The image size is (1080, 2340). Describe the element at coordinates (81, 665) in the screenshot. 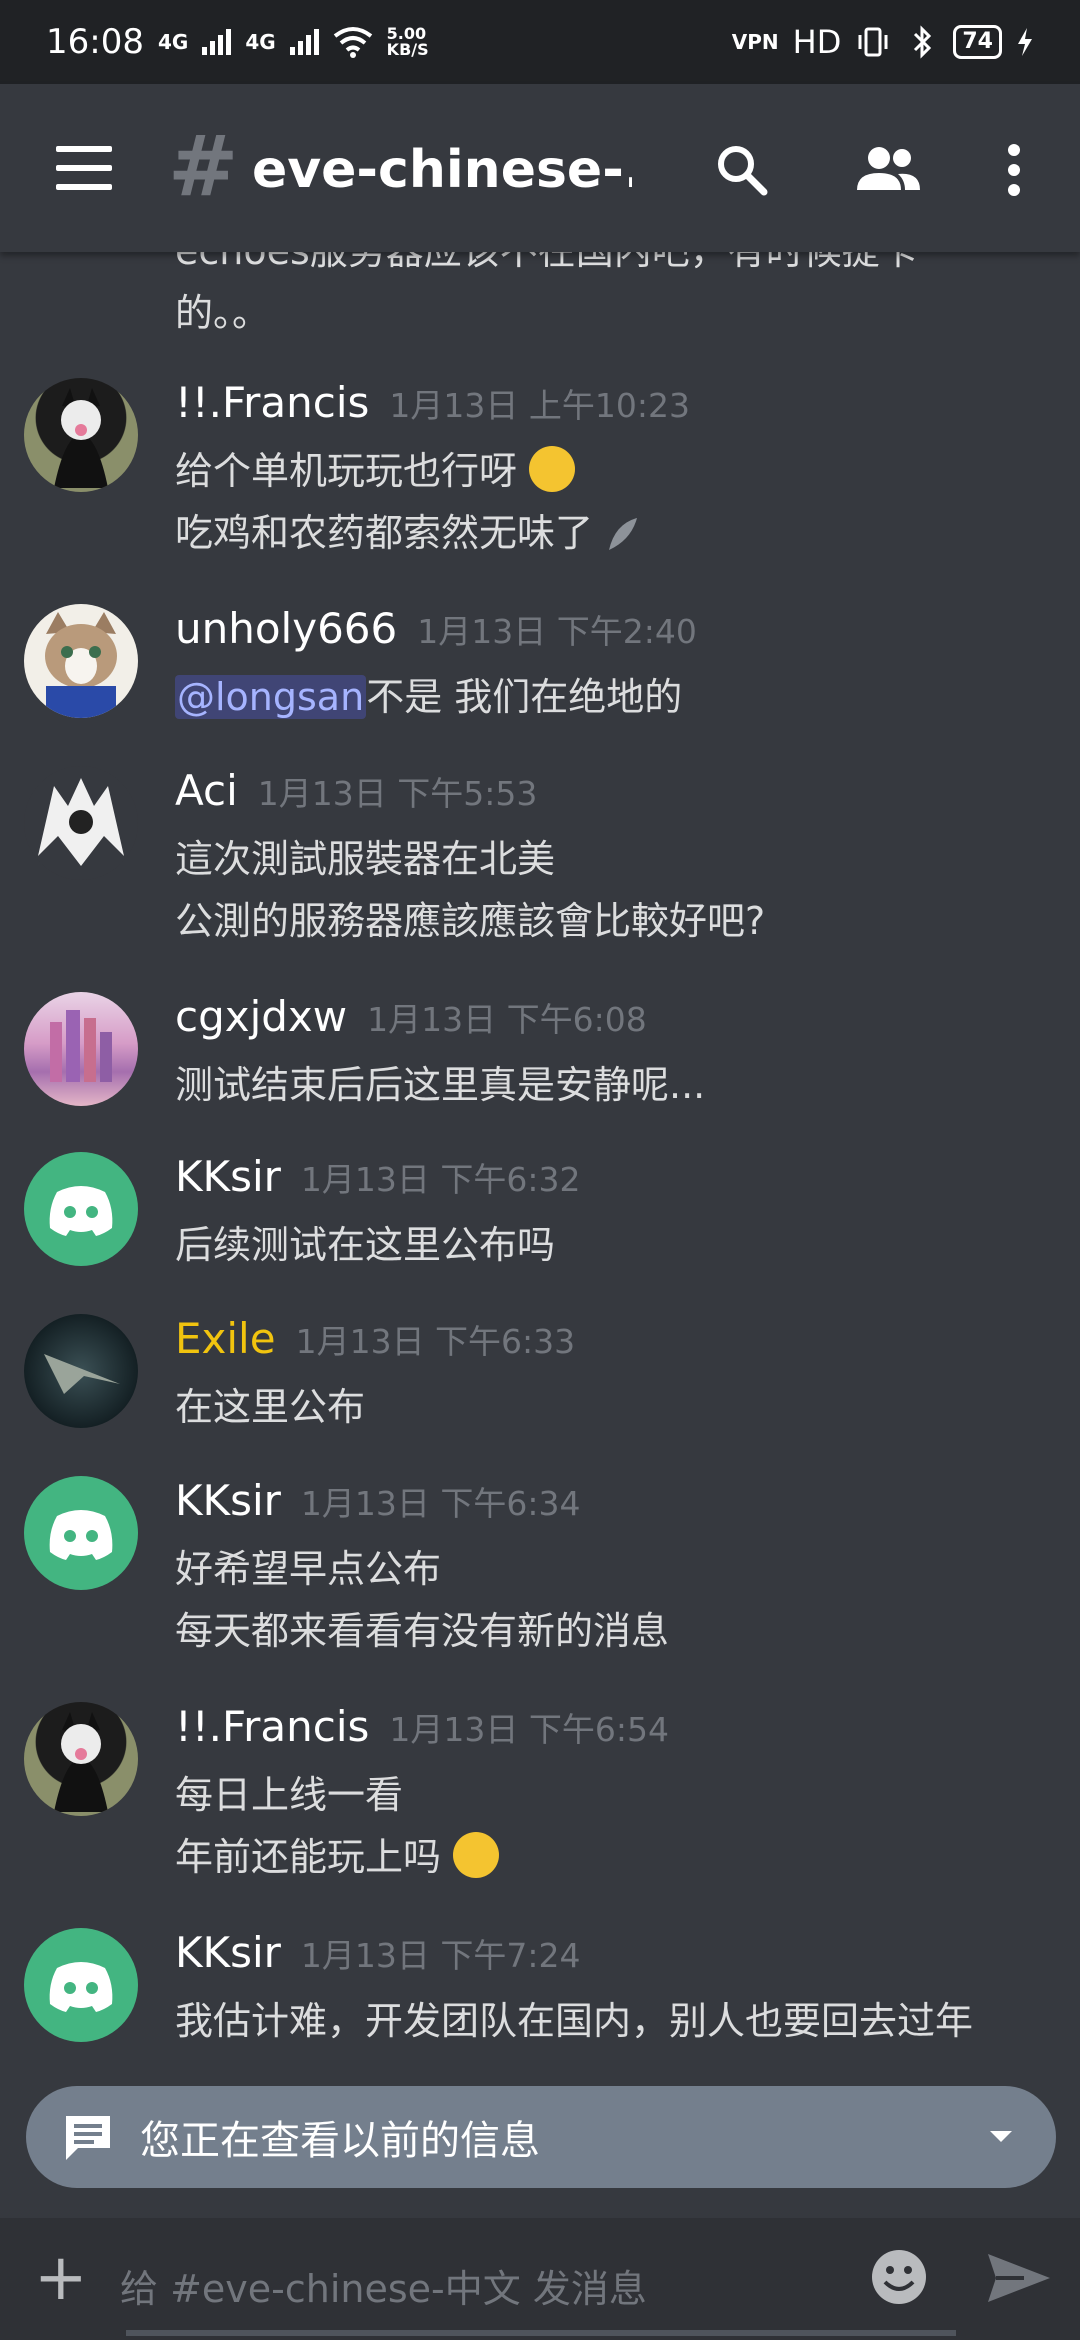

I see `cat-avatar-icon` at that location.